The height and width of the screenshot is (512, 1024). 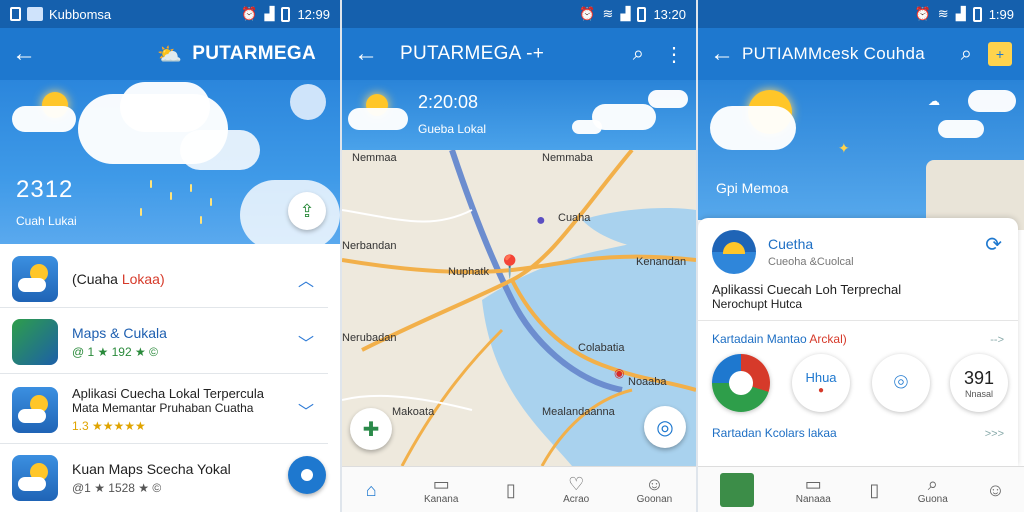 I want to click on signal-icon: ▟, so click(x=960, y=13).